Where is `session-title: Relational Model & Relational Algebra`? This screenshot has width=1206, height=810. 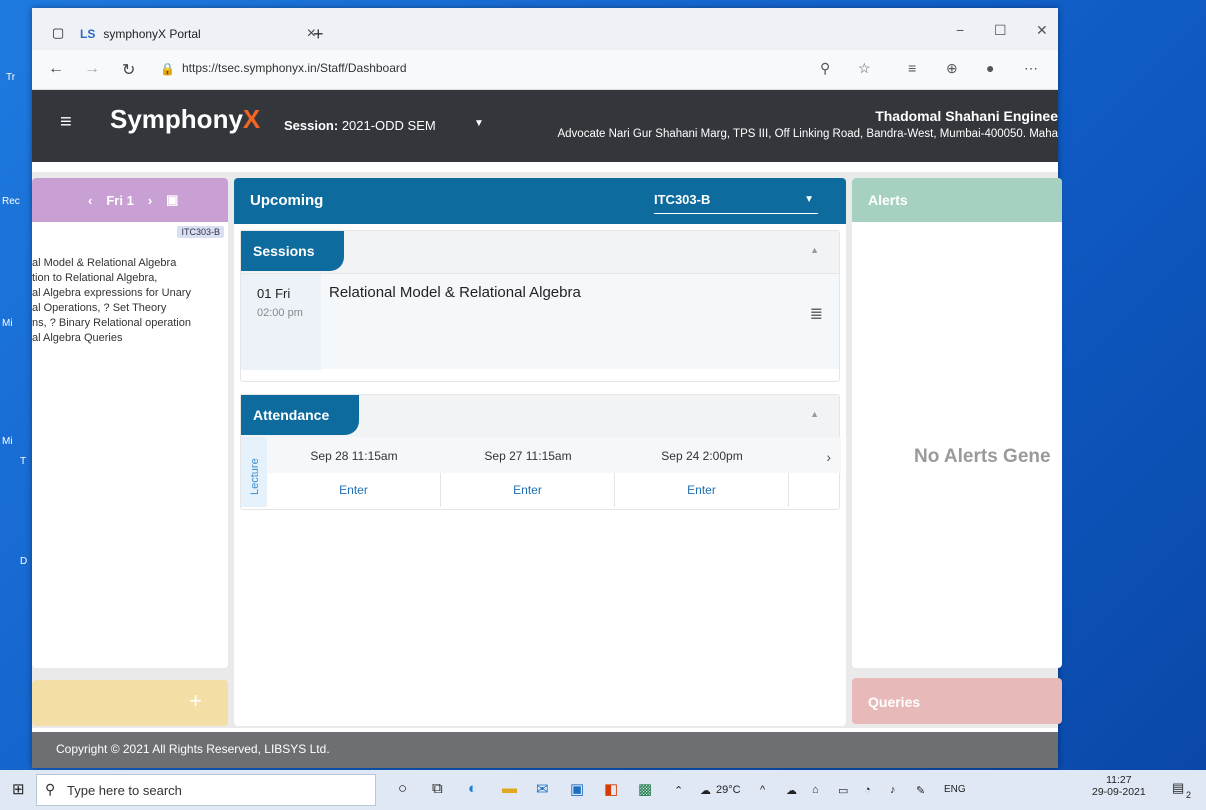
session-title: Relational Model & Relational Algebra is located at coordinates (455, 292).